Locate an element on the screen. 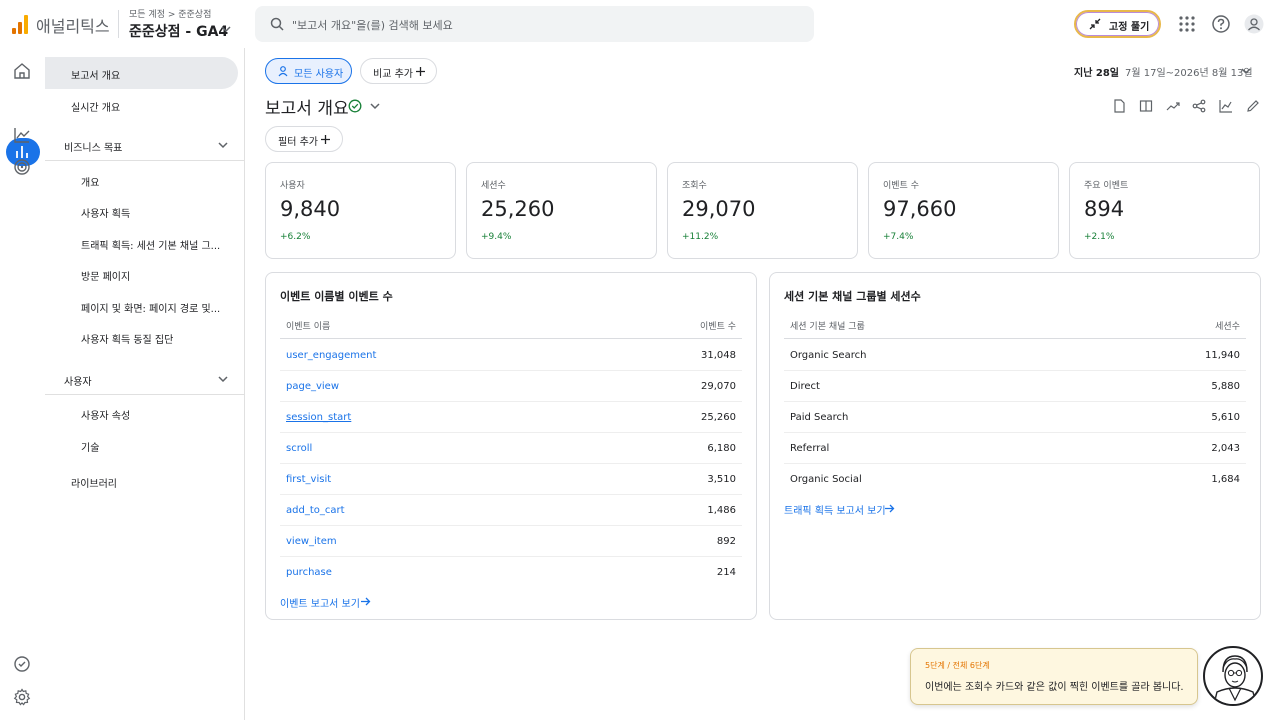 The image size is (1280, 720). link-label: 트래픽 획득 보고서 보기 is located at coordinates (835, 511).